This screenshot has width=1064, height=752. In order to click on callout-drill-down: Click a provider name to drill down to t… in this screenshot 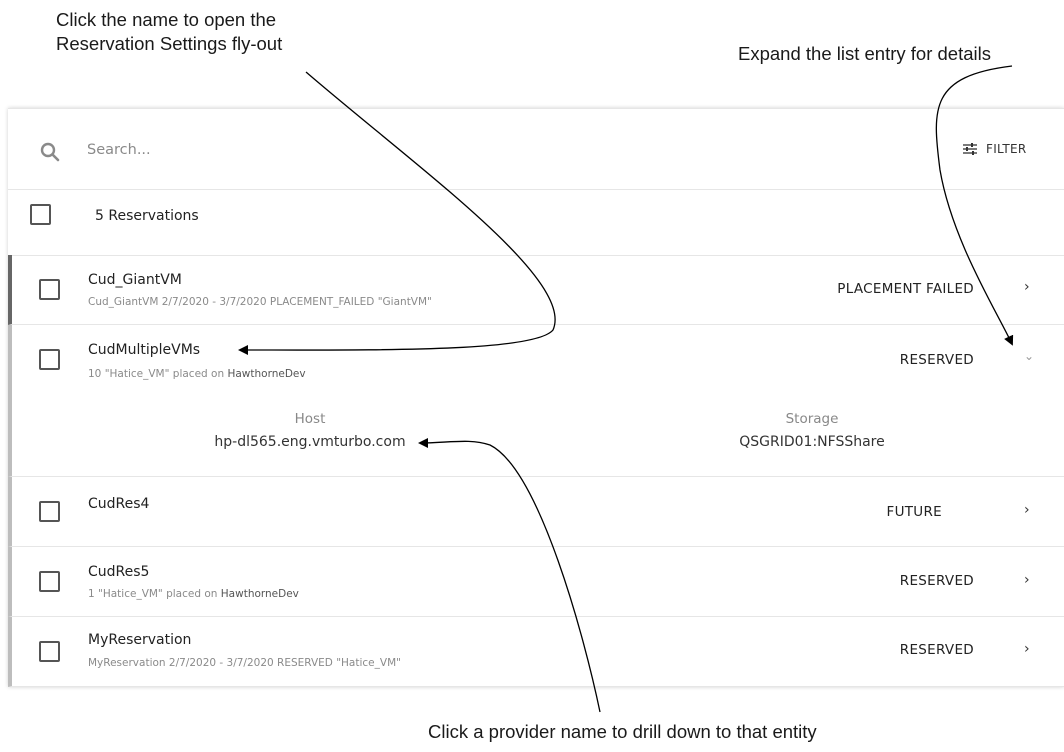, I will do `click(622, 731)`.